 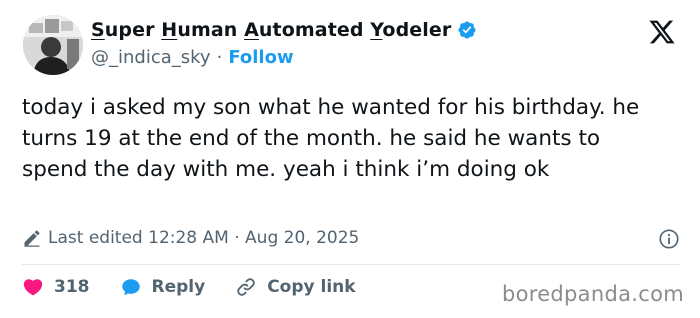 What do you see at coordinates (211, 30) in the screenshot?
I see `author-name-part: uman` at bounding box center [211, 30].